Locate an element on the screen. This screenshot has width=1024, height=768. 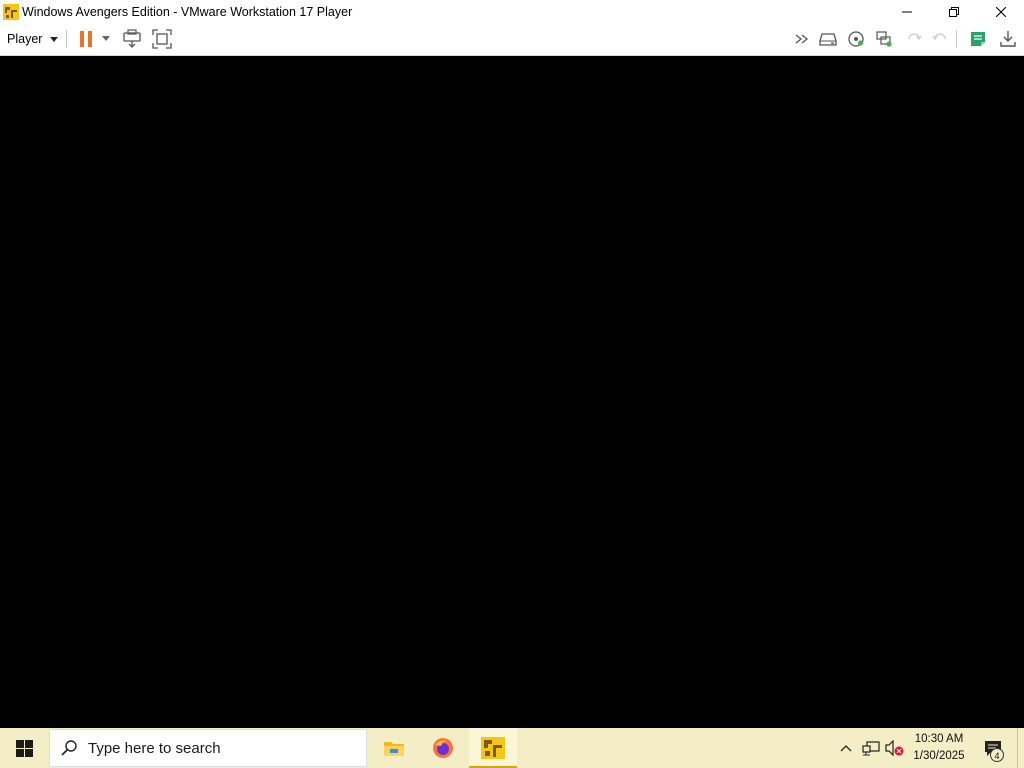
minimize-icon is located at coordinates (906, 11).